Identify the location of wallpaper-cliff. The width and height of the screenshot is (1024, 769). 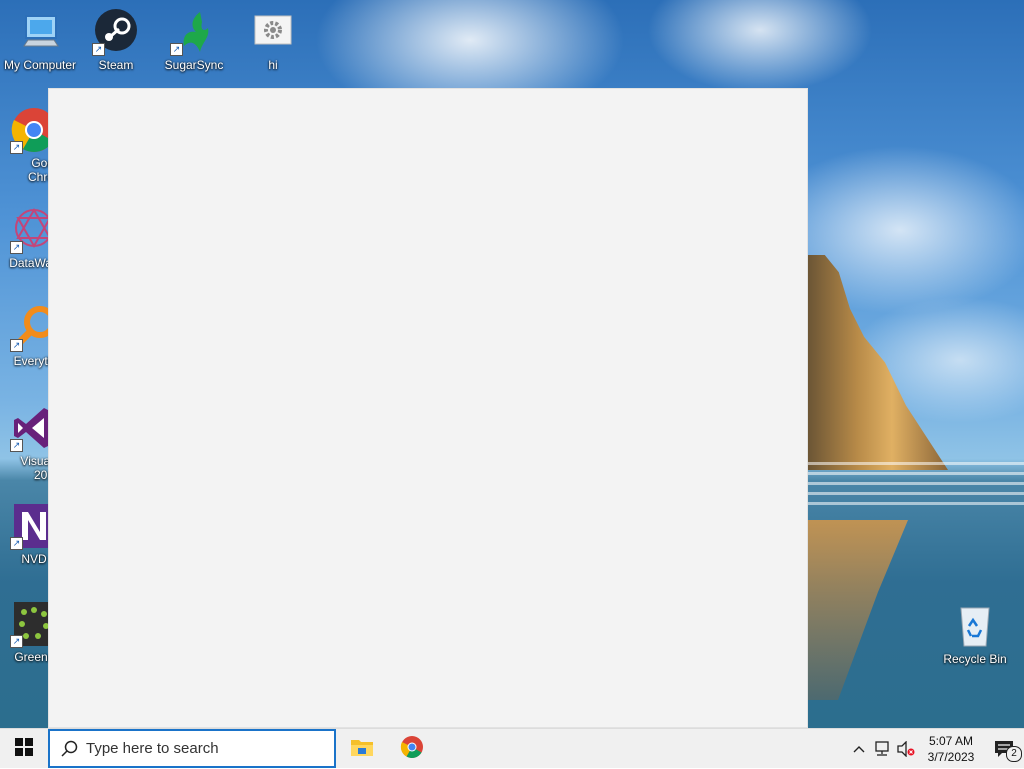
(878, 362).